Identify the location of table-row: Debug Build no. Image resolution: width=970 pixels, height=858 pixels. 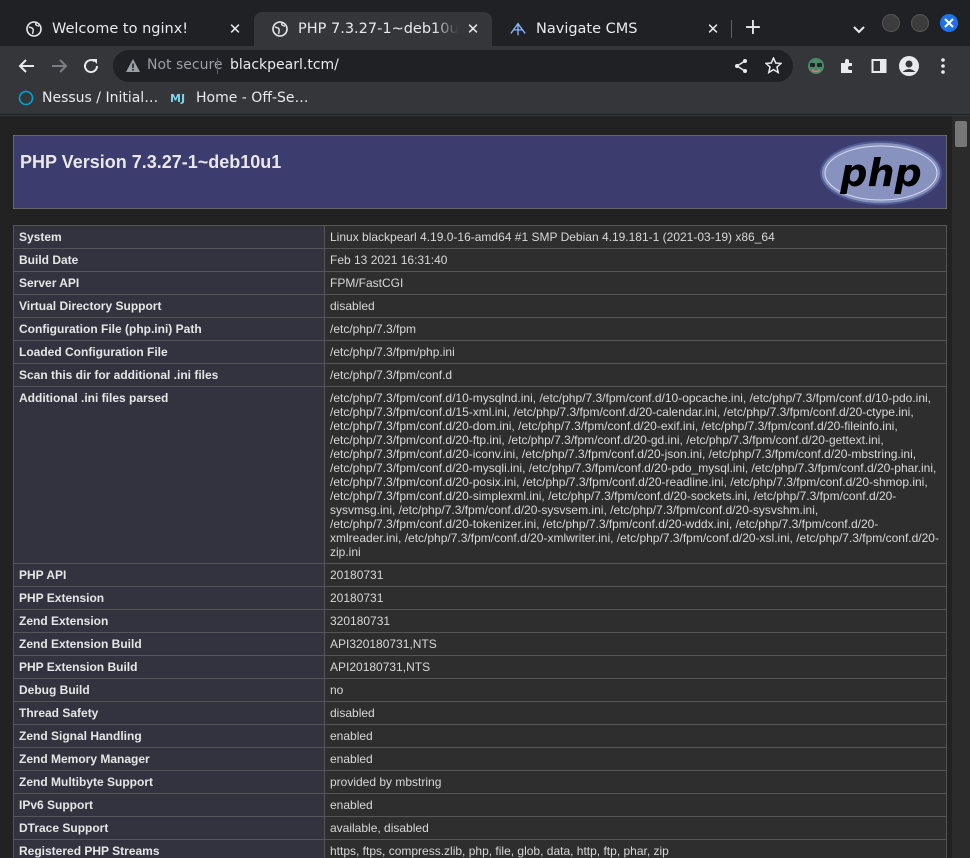
(480, 690).